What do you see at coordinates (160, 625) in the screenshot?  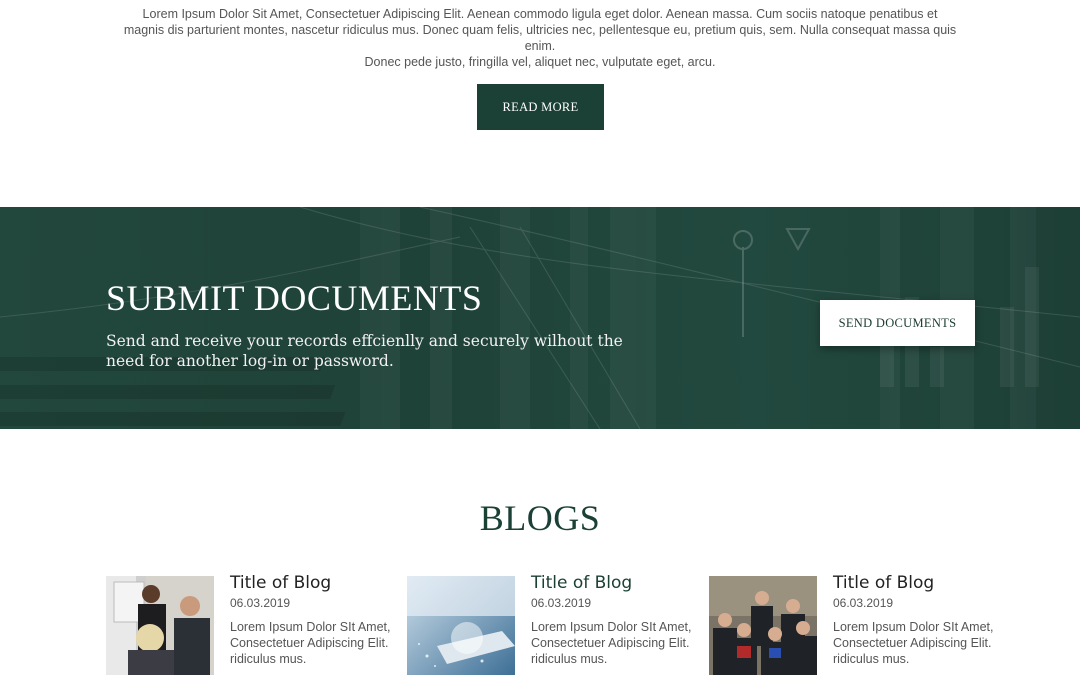 I see `blog-thumbnail-meeting` at bounding box center [160, 625].